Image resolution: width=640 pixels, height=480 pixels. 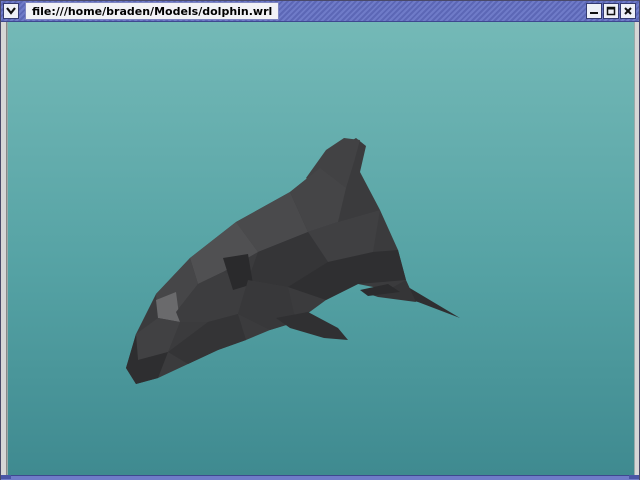 I want to click on window-title: file:///home/braden/Models/dolphin.wrl, so click(x=152, y=11).